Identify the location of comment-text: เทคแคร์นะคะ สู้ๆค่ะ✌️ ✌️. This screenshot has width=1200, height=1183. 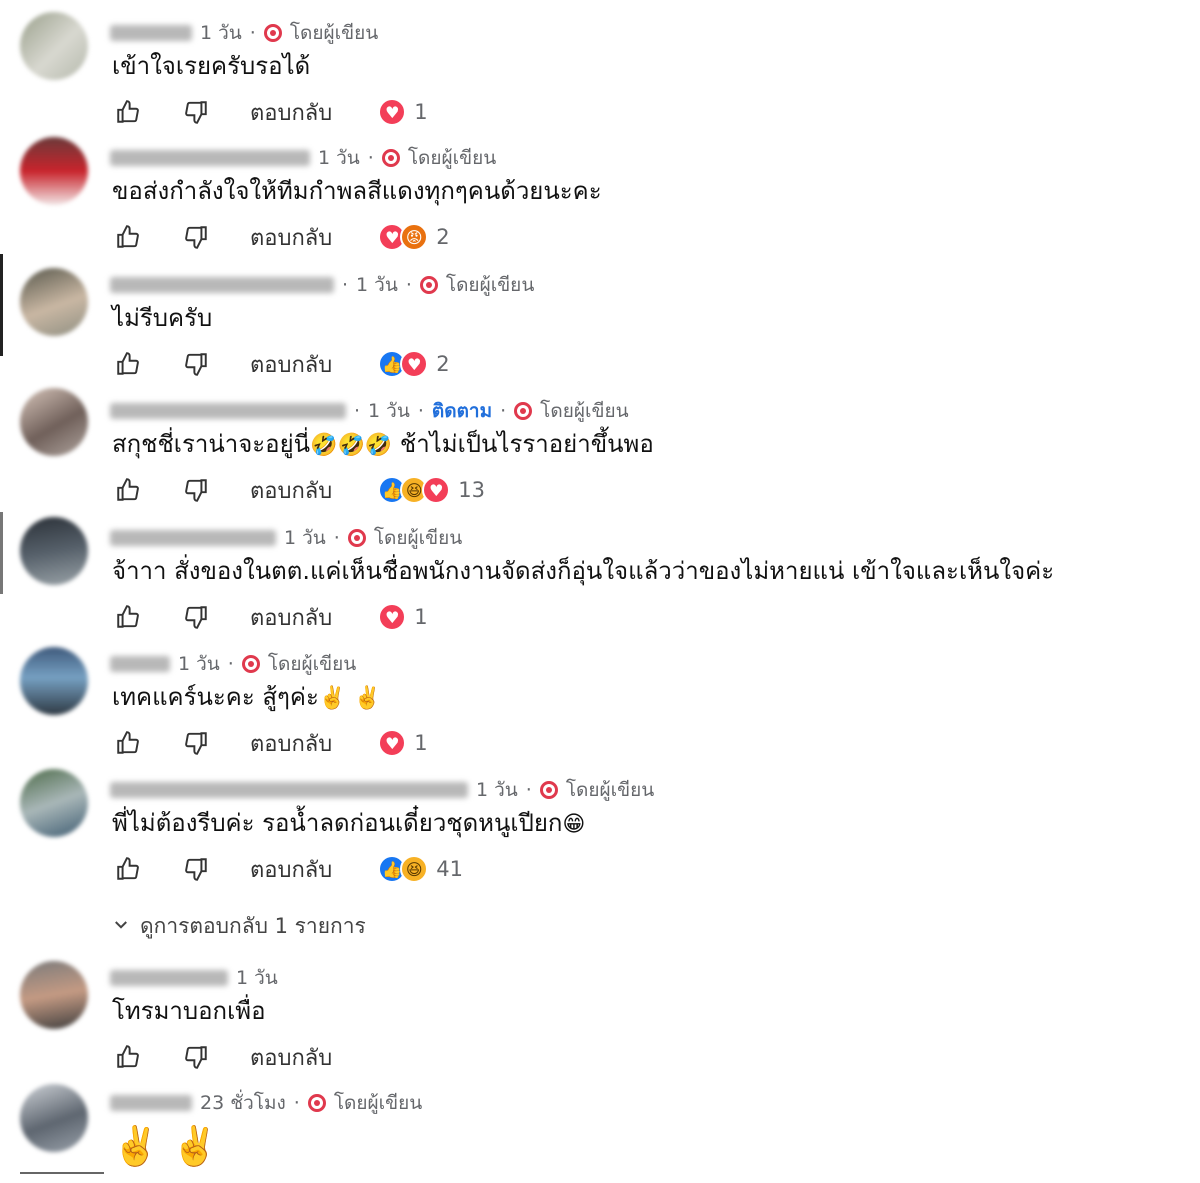
(246, 696).